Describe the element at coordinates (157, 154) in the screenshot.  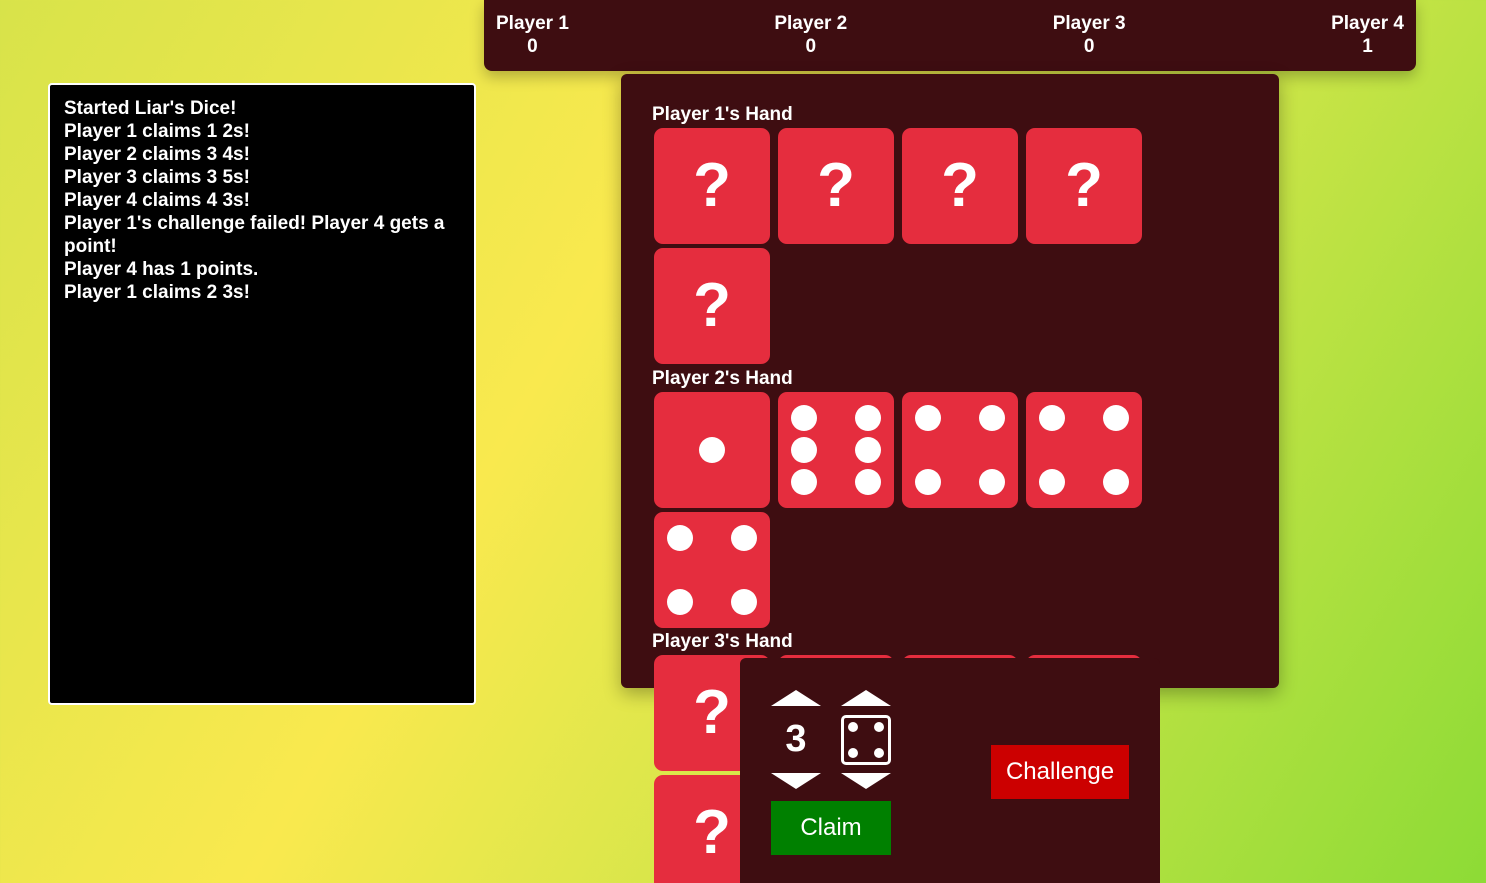
I see `log-entry: Player 2 claims 3 4s!` at that location.